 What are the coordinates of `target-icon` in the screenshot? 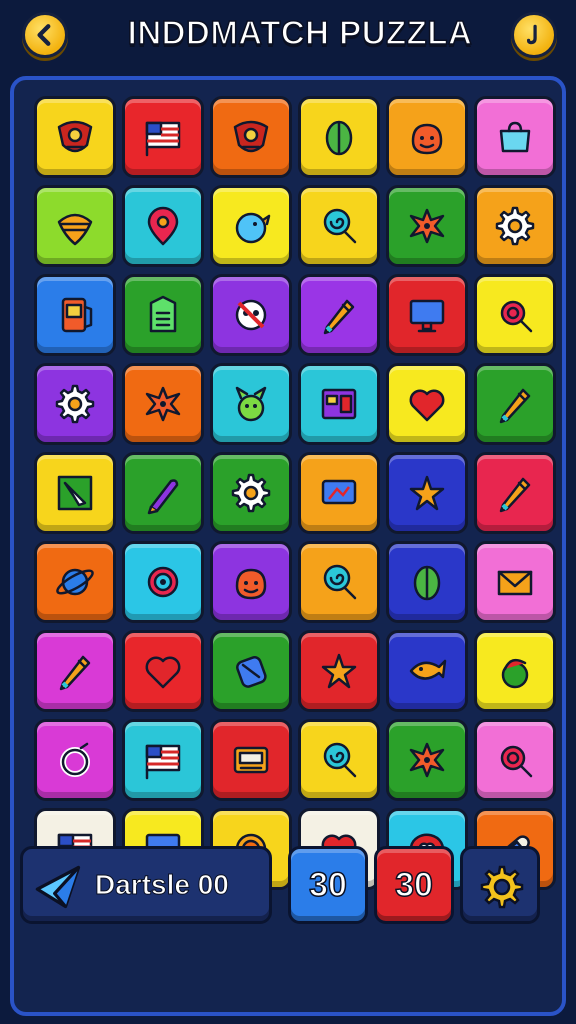 It's located at (163, 582).